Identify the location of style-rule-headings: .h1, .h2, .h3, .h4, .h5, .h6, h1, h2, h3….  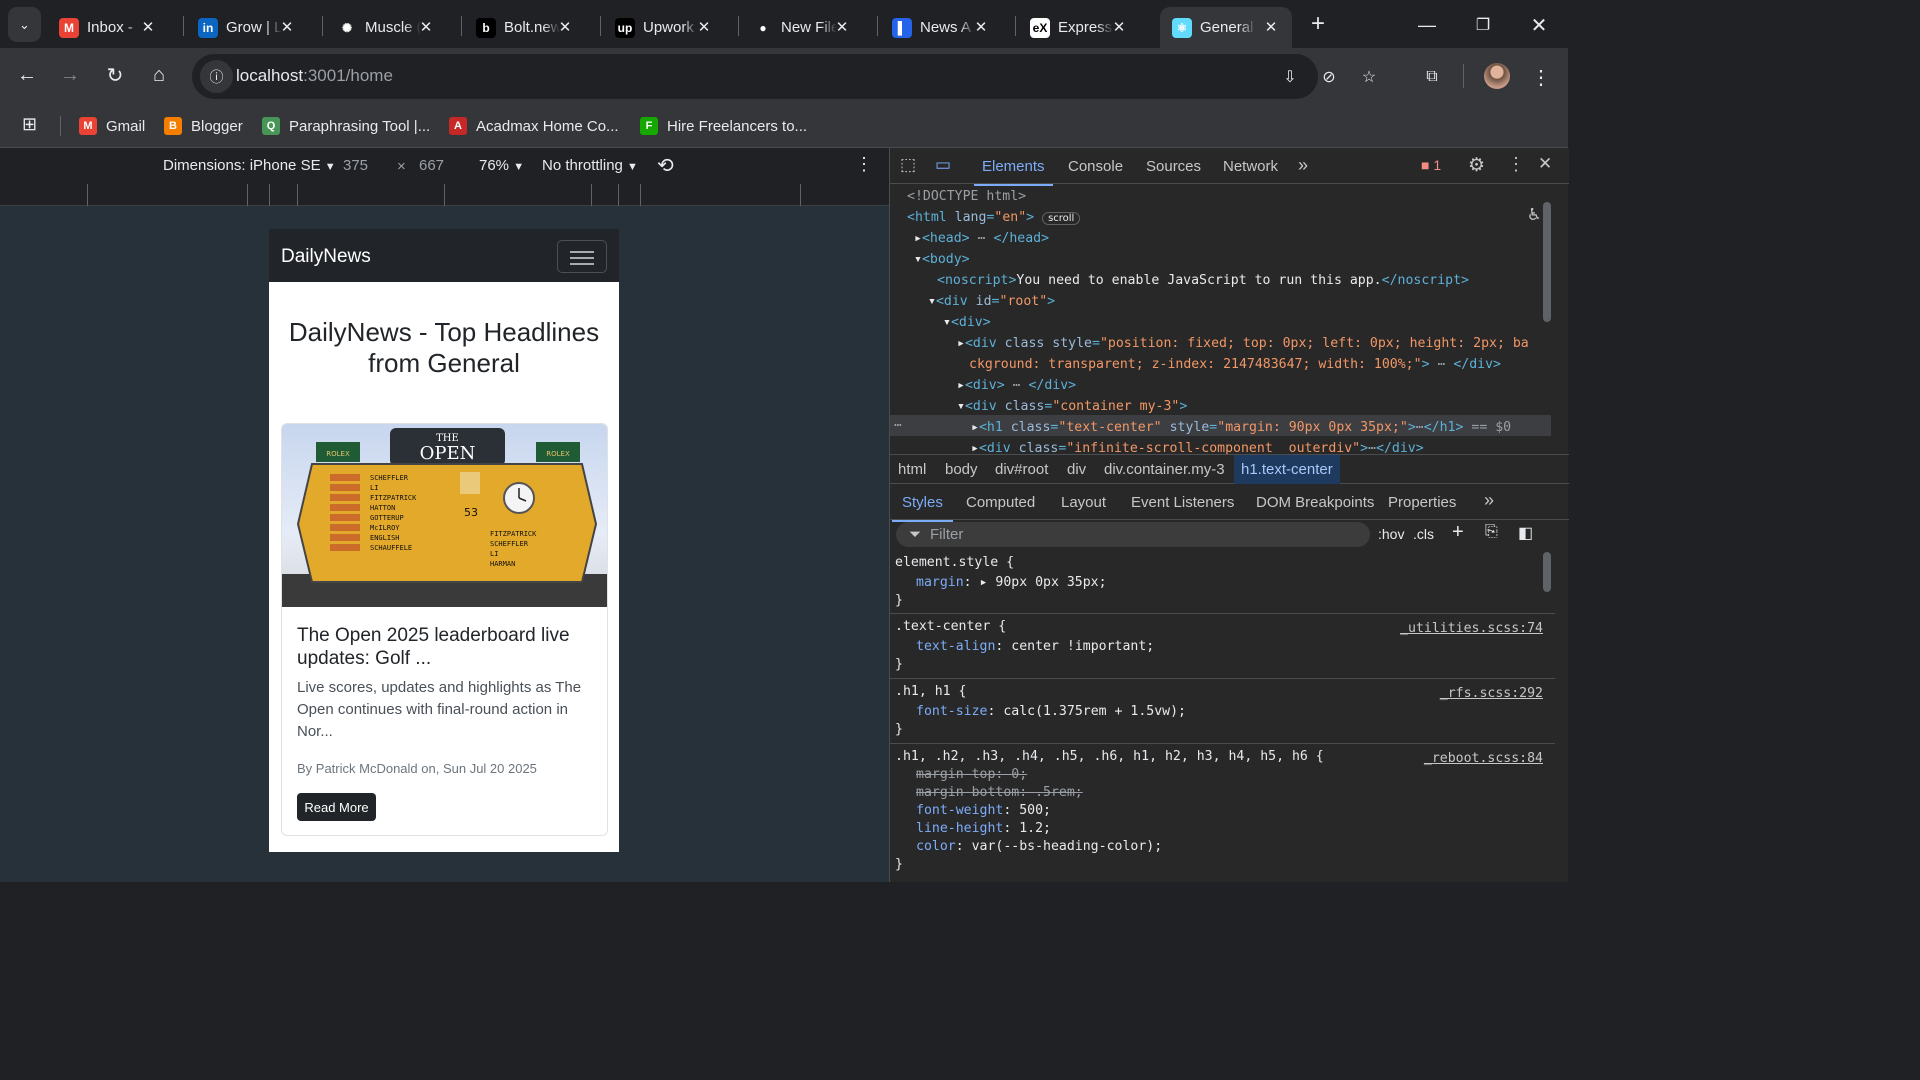
(1222, 814).